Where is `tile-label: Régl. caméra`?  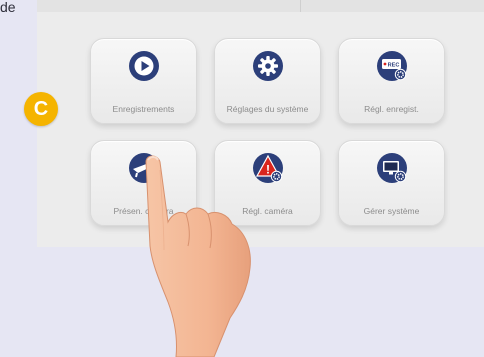 tile-label: Régl. caméra is located at coordinates (267, 211).